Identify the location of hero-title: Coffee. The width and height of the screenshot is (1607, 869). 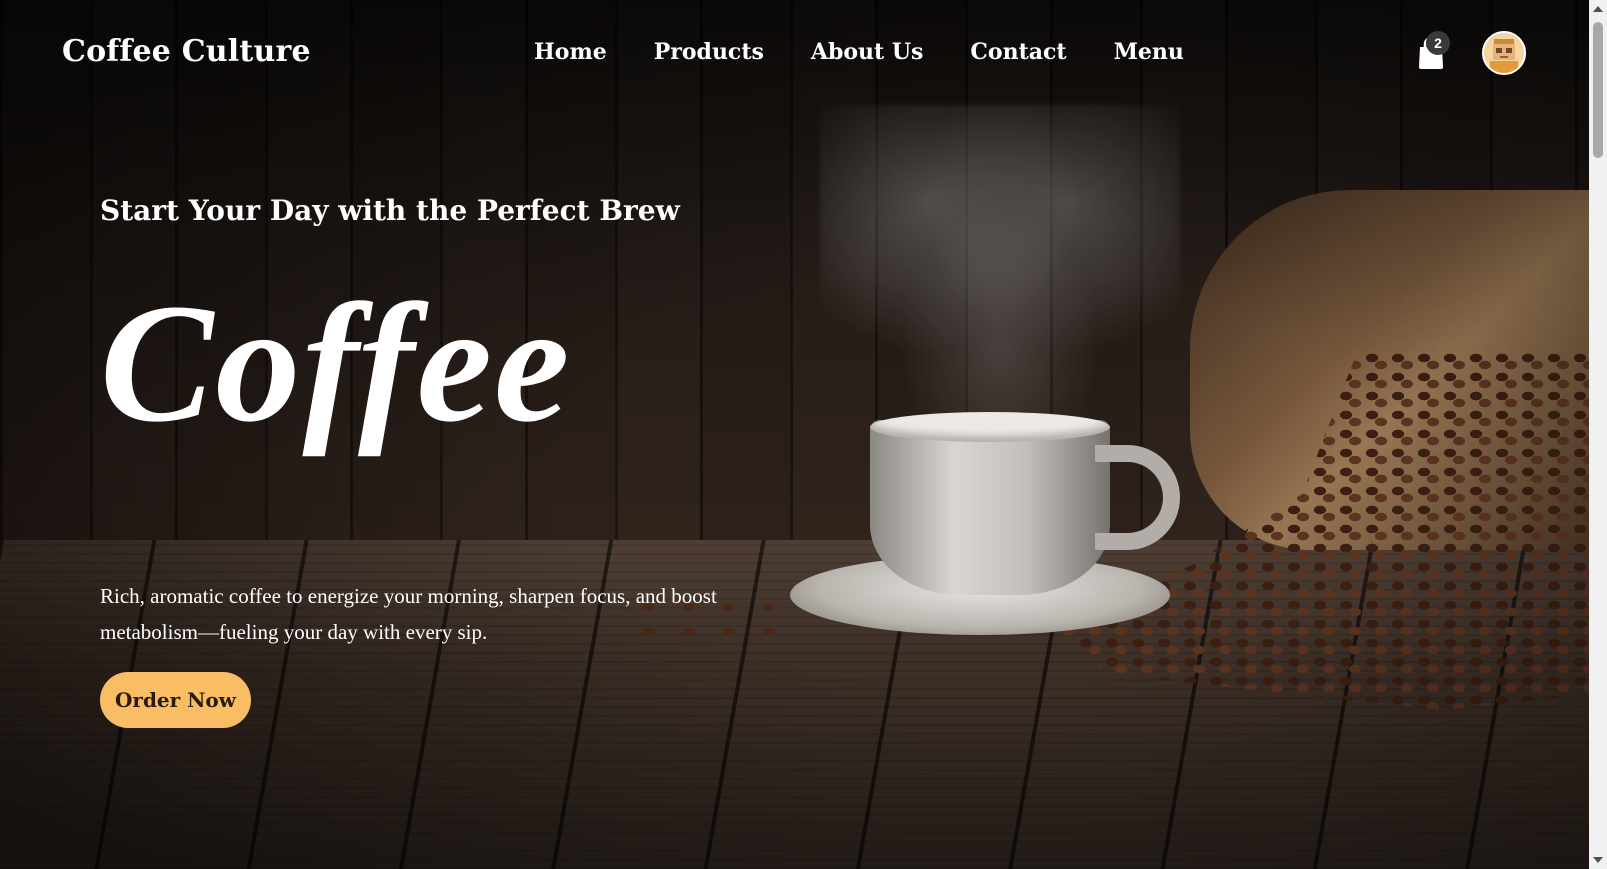
(336, 363).